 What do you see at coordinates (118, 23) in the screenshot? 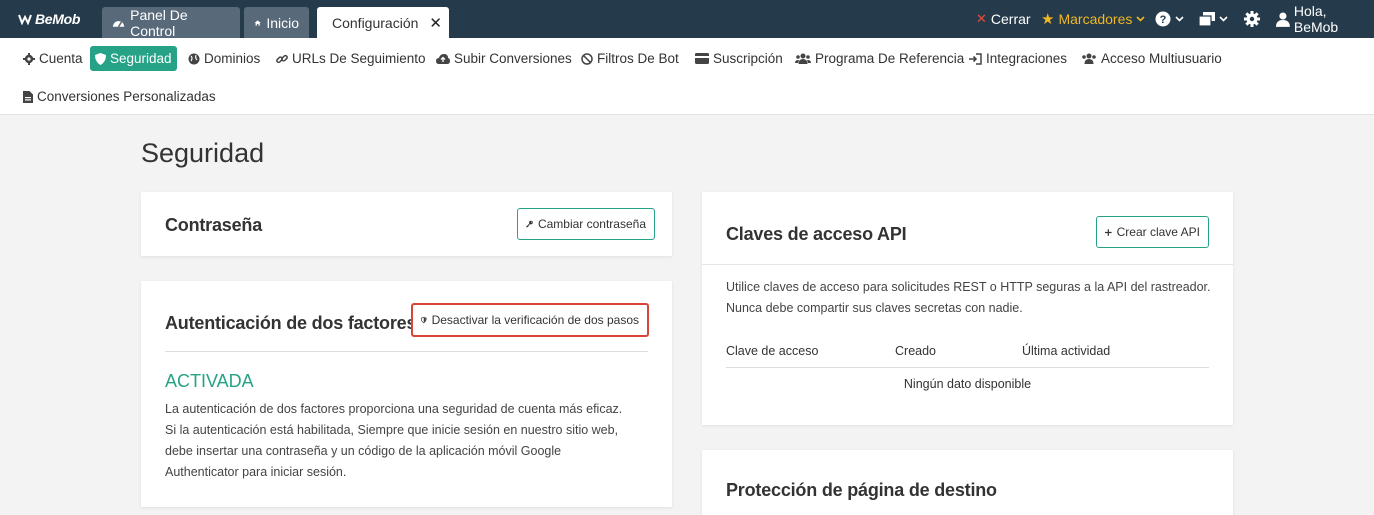
I see `dashboard-icon` at bounding box center [118, 23].